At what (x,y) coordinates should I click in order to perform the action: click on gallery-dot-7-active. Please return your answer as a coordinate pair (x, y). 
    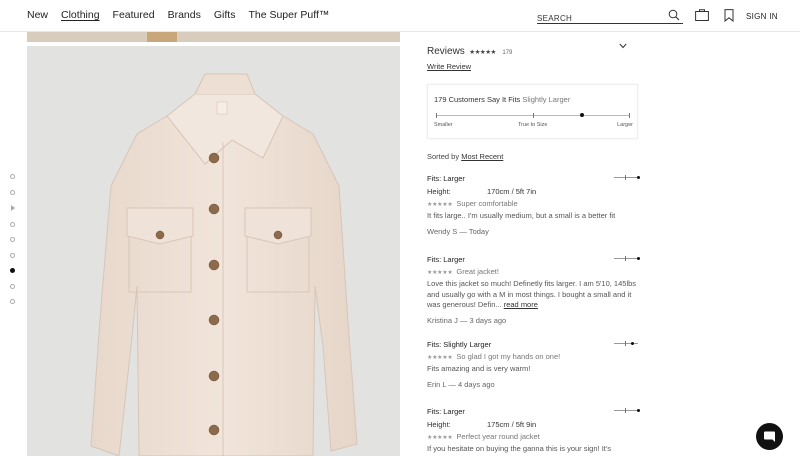
    Looking at the image, I should click on (12, 270).